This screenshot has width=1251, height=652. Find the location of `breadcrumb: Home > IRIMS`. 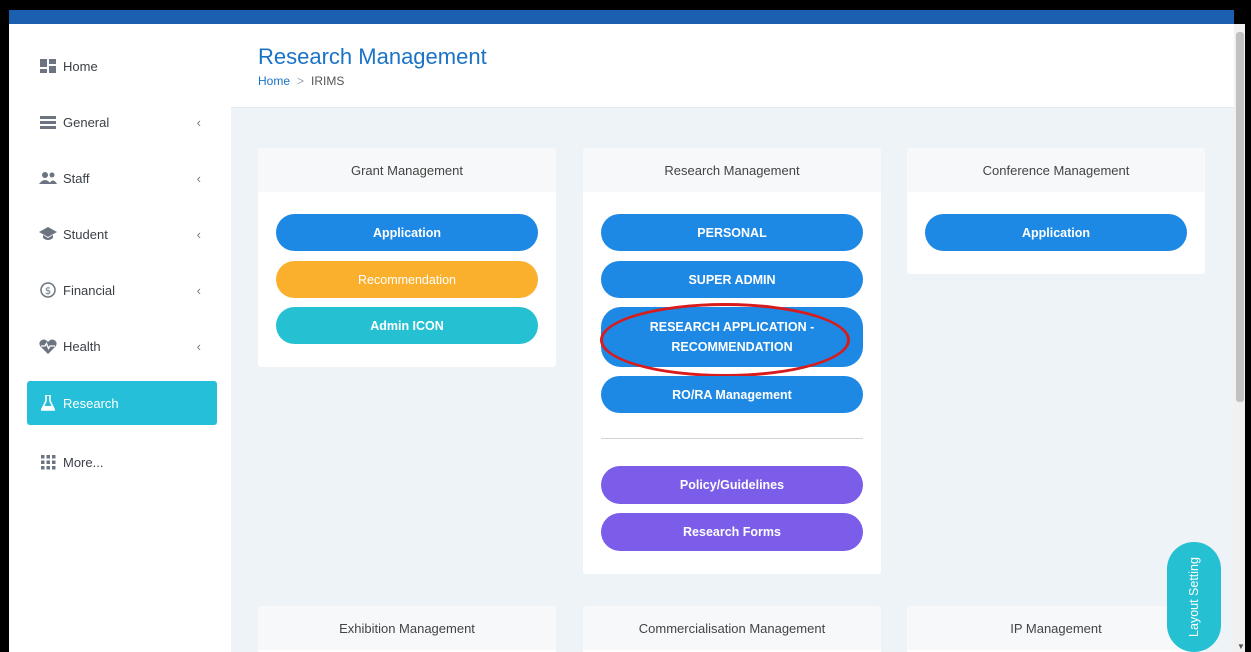

breadcrumb: Home > IRIMS is located at coordinates (301, 81).